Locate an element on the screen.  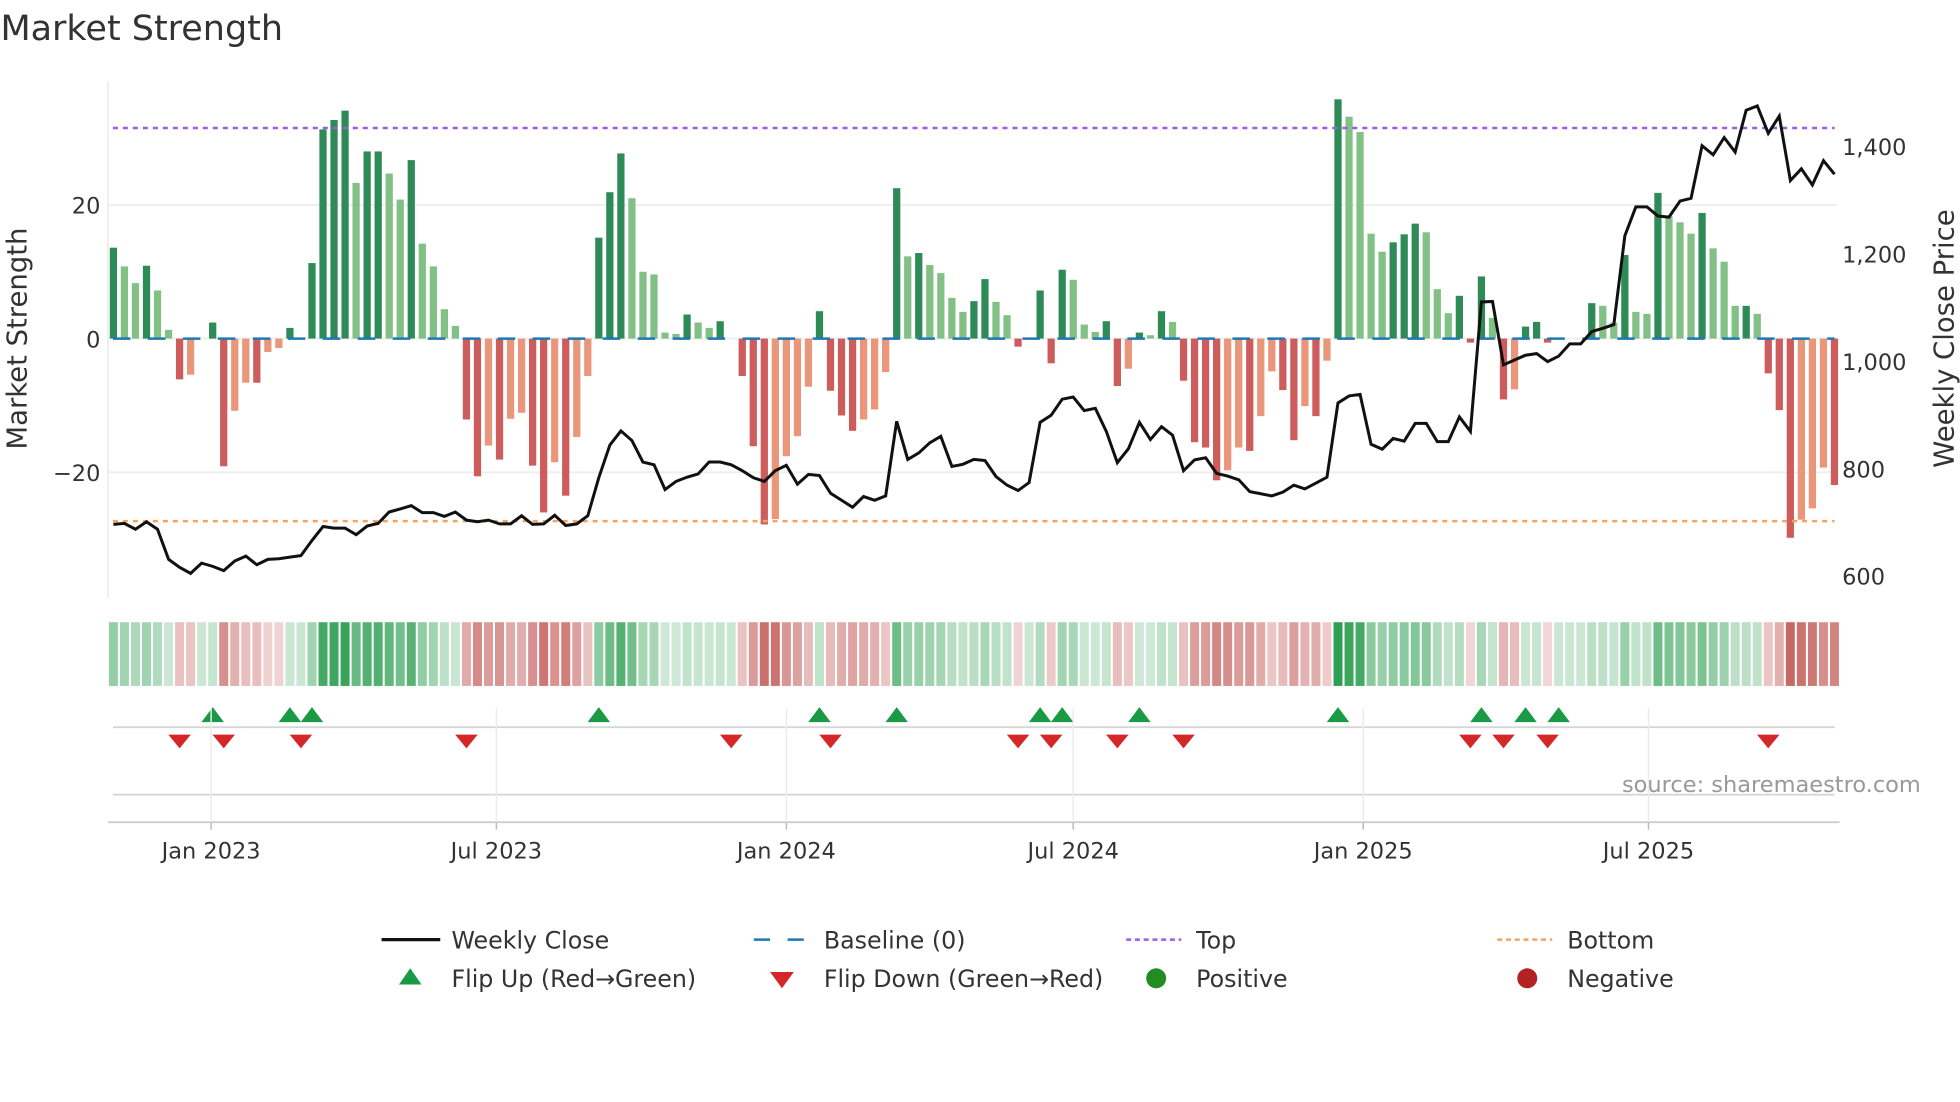
triangle-up-icon is located at coordinates (410, 976).